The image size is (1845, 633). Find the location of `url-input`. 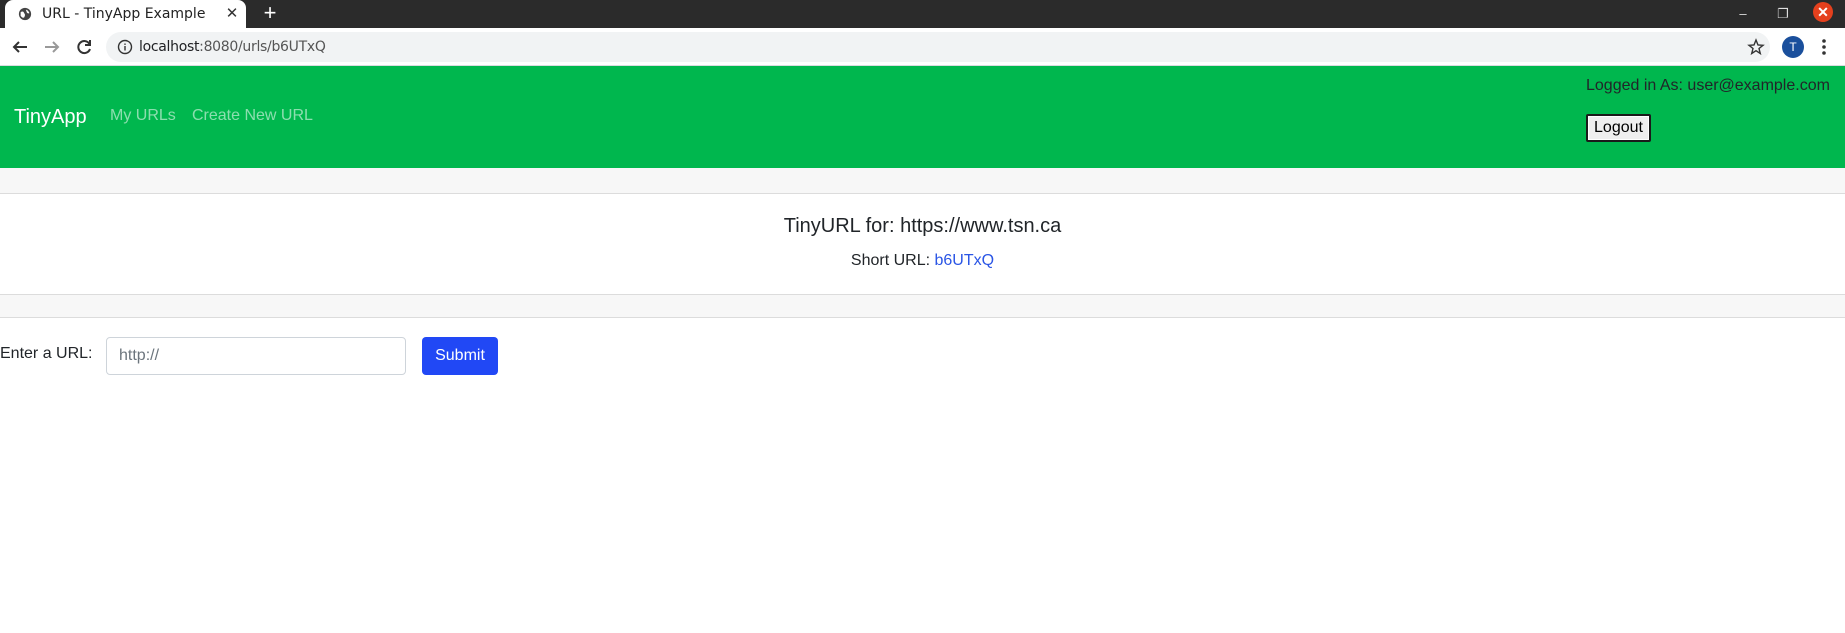

url-input is located at coordinates (256, 356).